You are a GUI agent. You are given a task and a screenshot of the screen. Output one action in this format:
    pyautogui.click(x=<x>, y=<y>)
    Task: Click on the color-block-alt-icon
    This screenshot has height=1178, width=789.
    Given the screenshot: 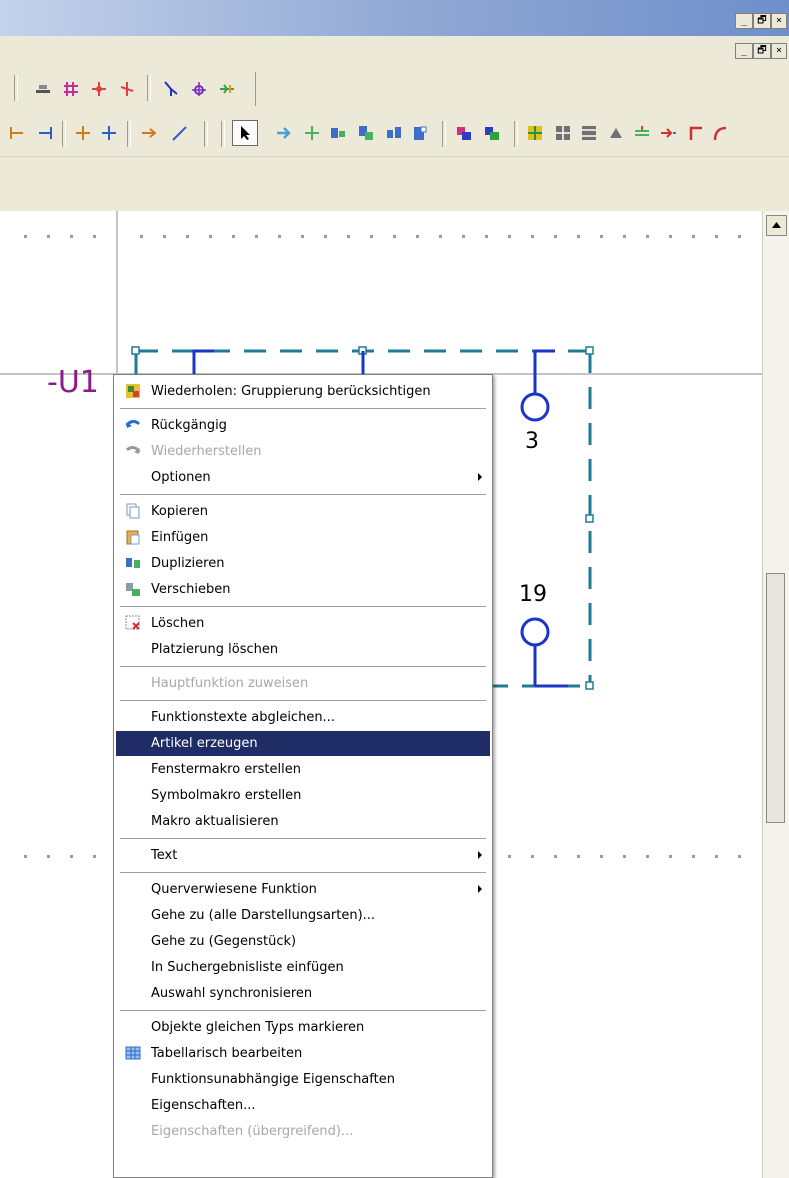 What is the action you would take?
    pyautogui.click(x=492, y=133)
    